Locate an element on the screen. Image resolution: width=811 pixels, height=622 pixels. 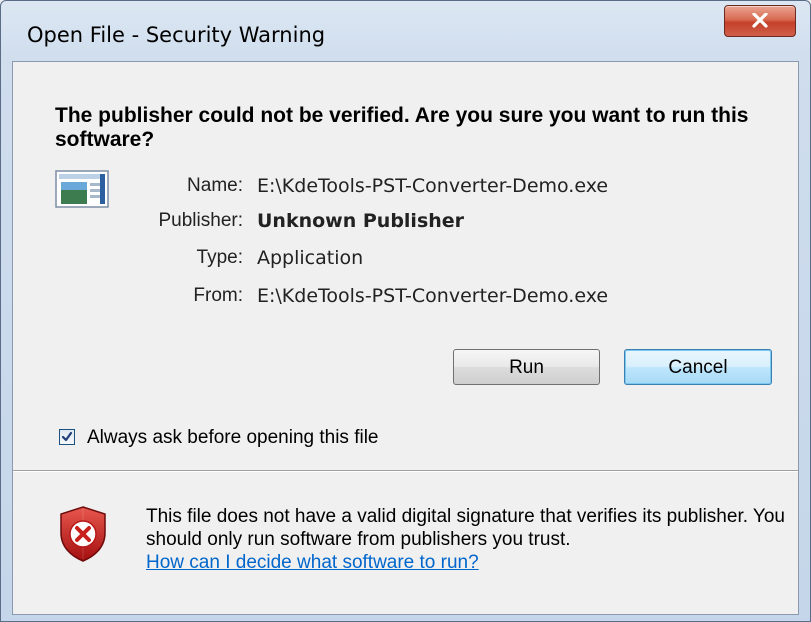
title-bar: Open File - Security Warning is located at coordinates (405, 31).